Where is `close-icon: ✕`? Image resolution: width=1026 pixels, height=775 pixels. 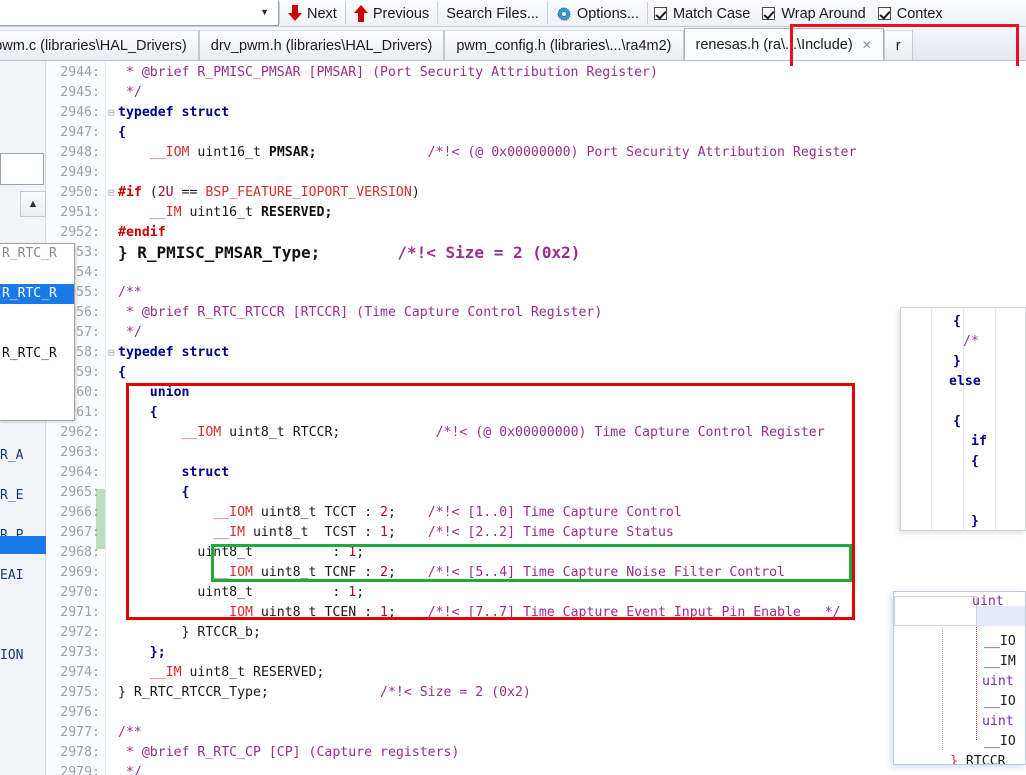
close-icon: ✕ is located at coordinates (867, 45).